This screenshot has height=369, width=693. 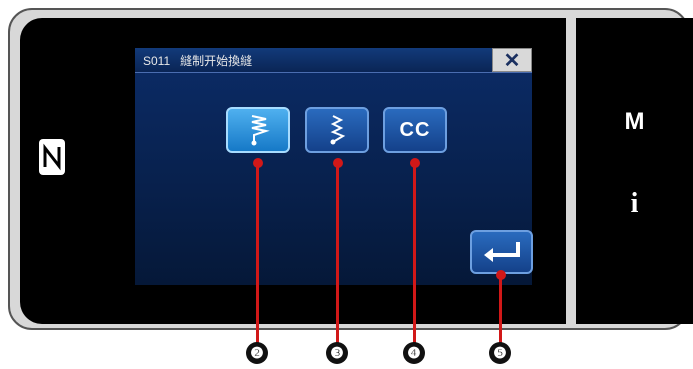 What do you see at coordinates (337, 353) in the screenshot?
I see `callout-badge-3: ❸` at bounding box center [337, 353].